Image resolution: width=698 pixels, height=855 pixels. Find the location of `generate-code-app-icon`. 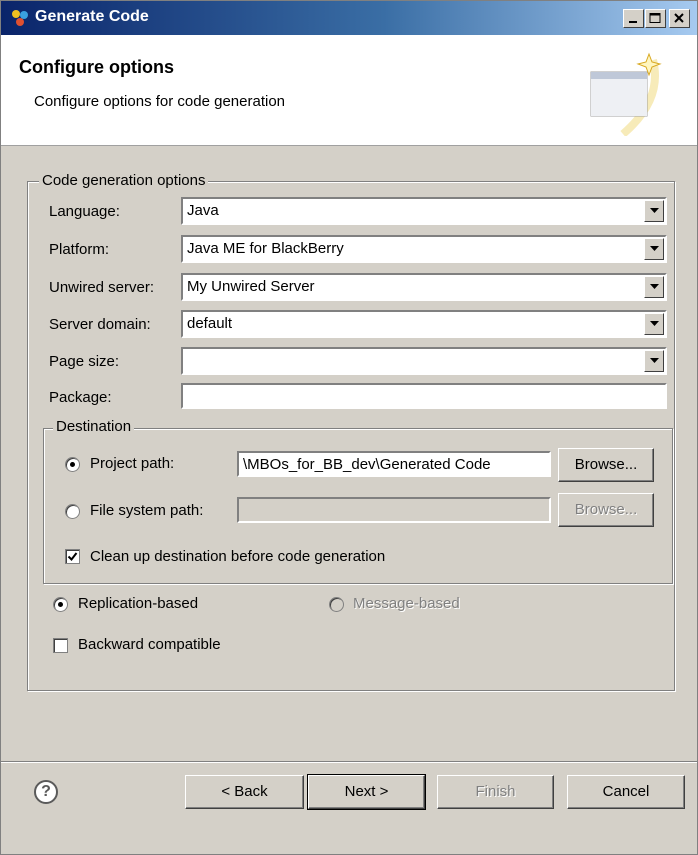

generate-code-app-icon is located at coordinates (20, 18).